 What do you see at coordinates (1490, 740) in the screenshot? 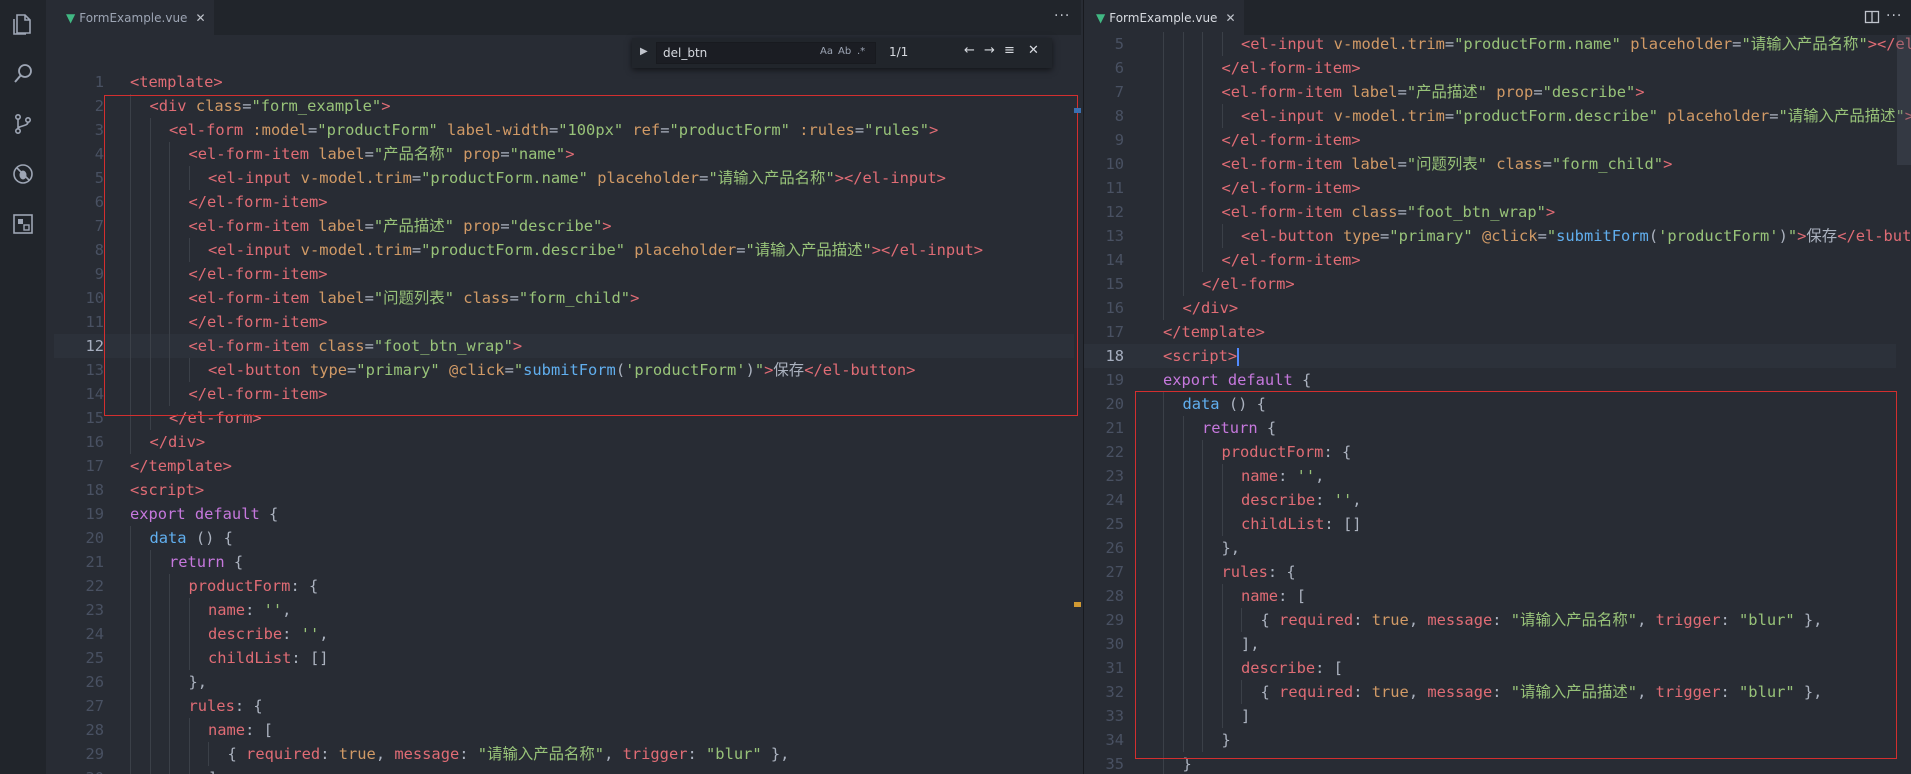
I see `code-line: 34}` at bounding box center [1490, 740].